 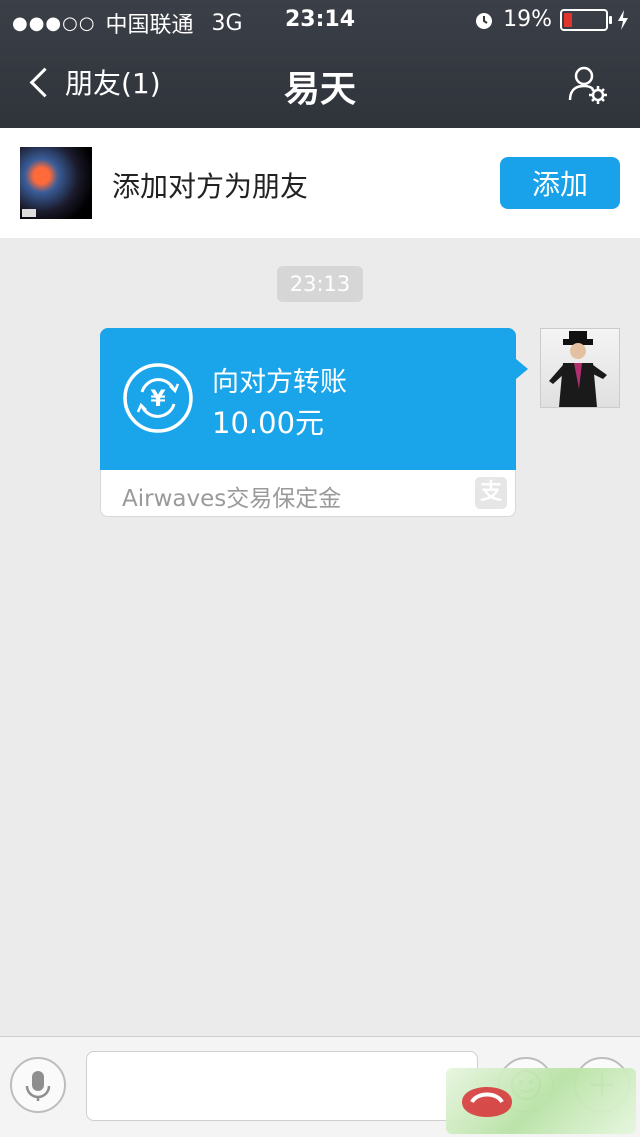 I want to click on add-friend-button: 添加, so click(x=560, y=183).